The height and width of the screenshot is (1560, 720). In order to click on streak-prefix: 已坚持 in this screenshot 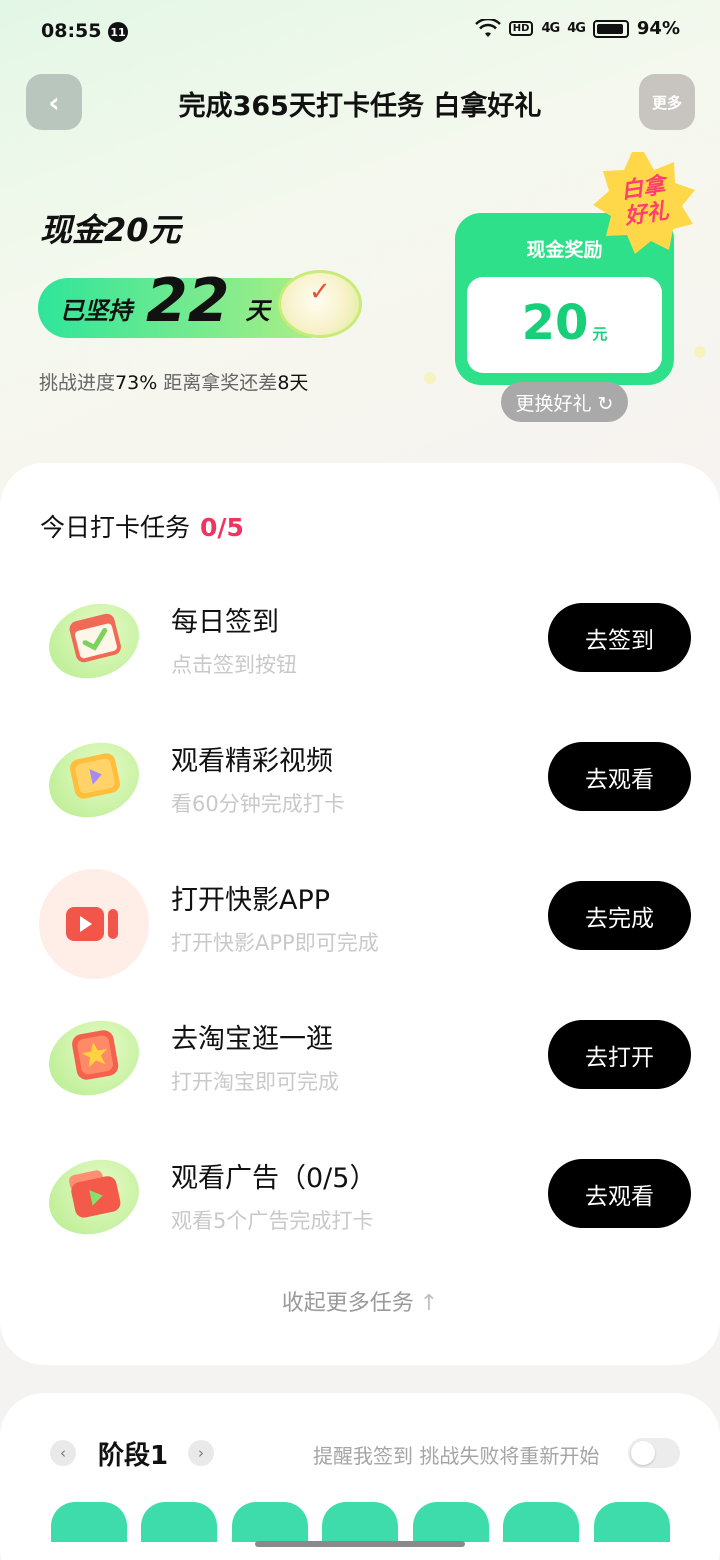, I will do `click(96, 310)`.